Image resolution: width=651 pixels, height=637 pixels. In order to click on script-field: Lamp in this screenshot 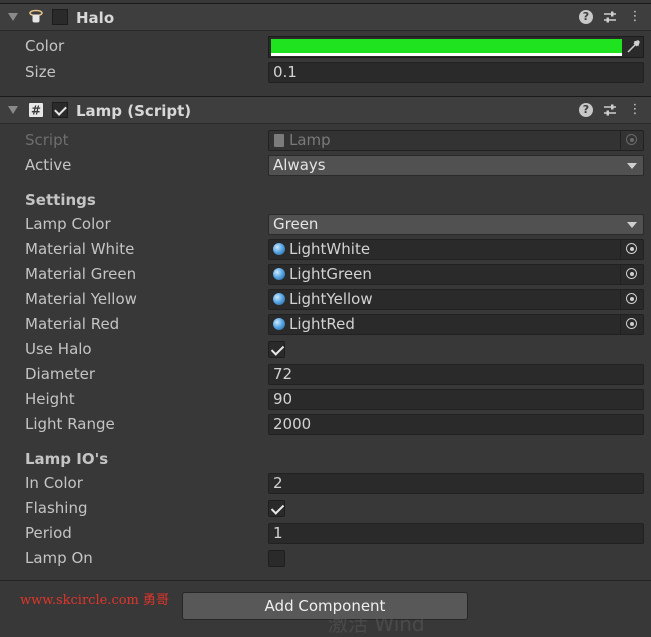, I will do `click(456, 140)`.